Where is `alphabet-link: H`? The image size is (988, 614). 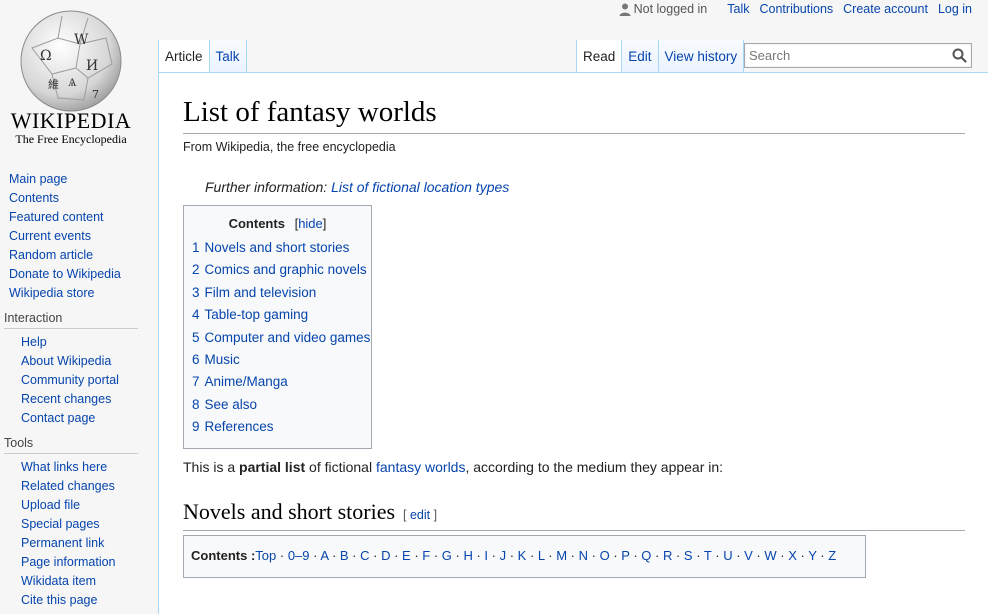 alphabet-link: H is located at coordinates (467, 555).